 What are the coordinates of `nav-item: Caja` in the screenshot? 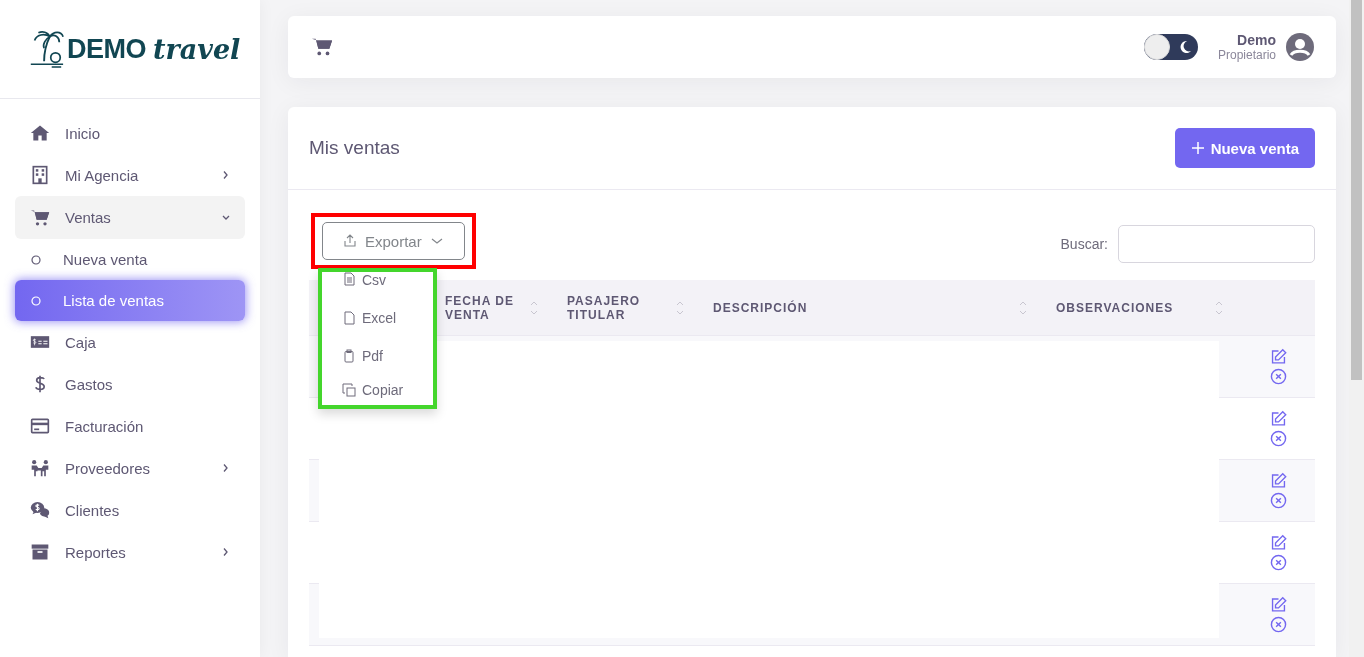 It's located at (130, 342).